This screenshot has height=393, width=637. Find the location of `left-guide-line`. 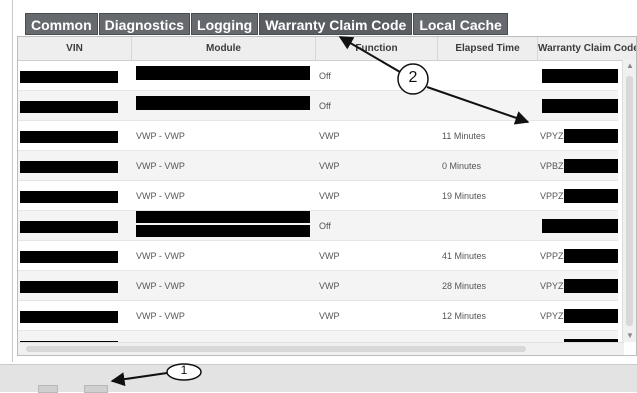

left-guide-line is located at coordinates (12, 181).